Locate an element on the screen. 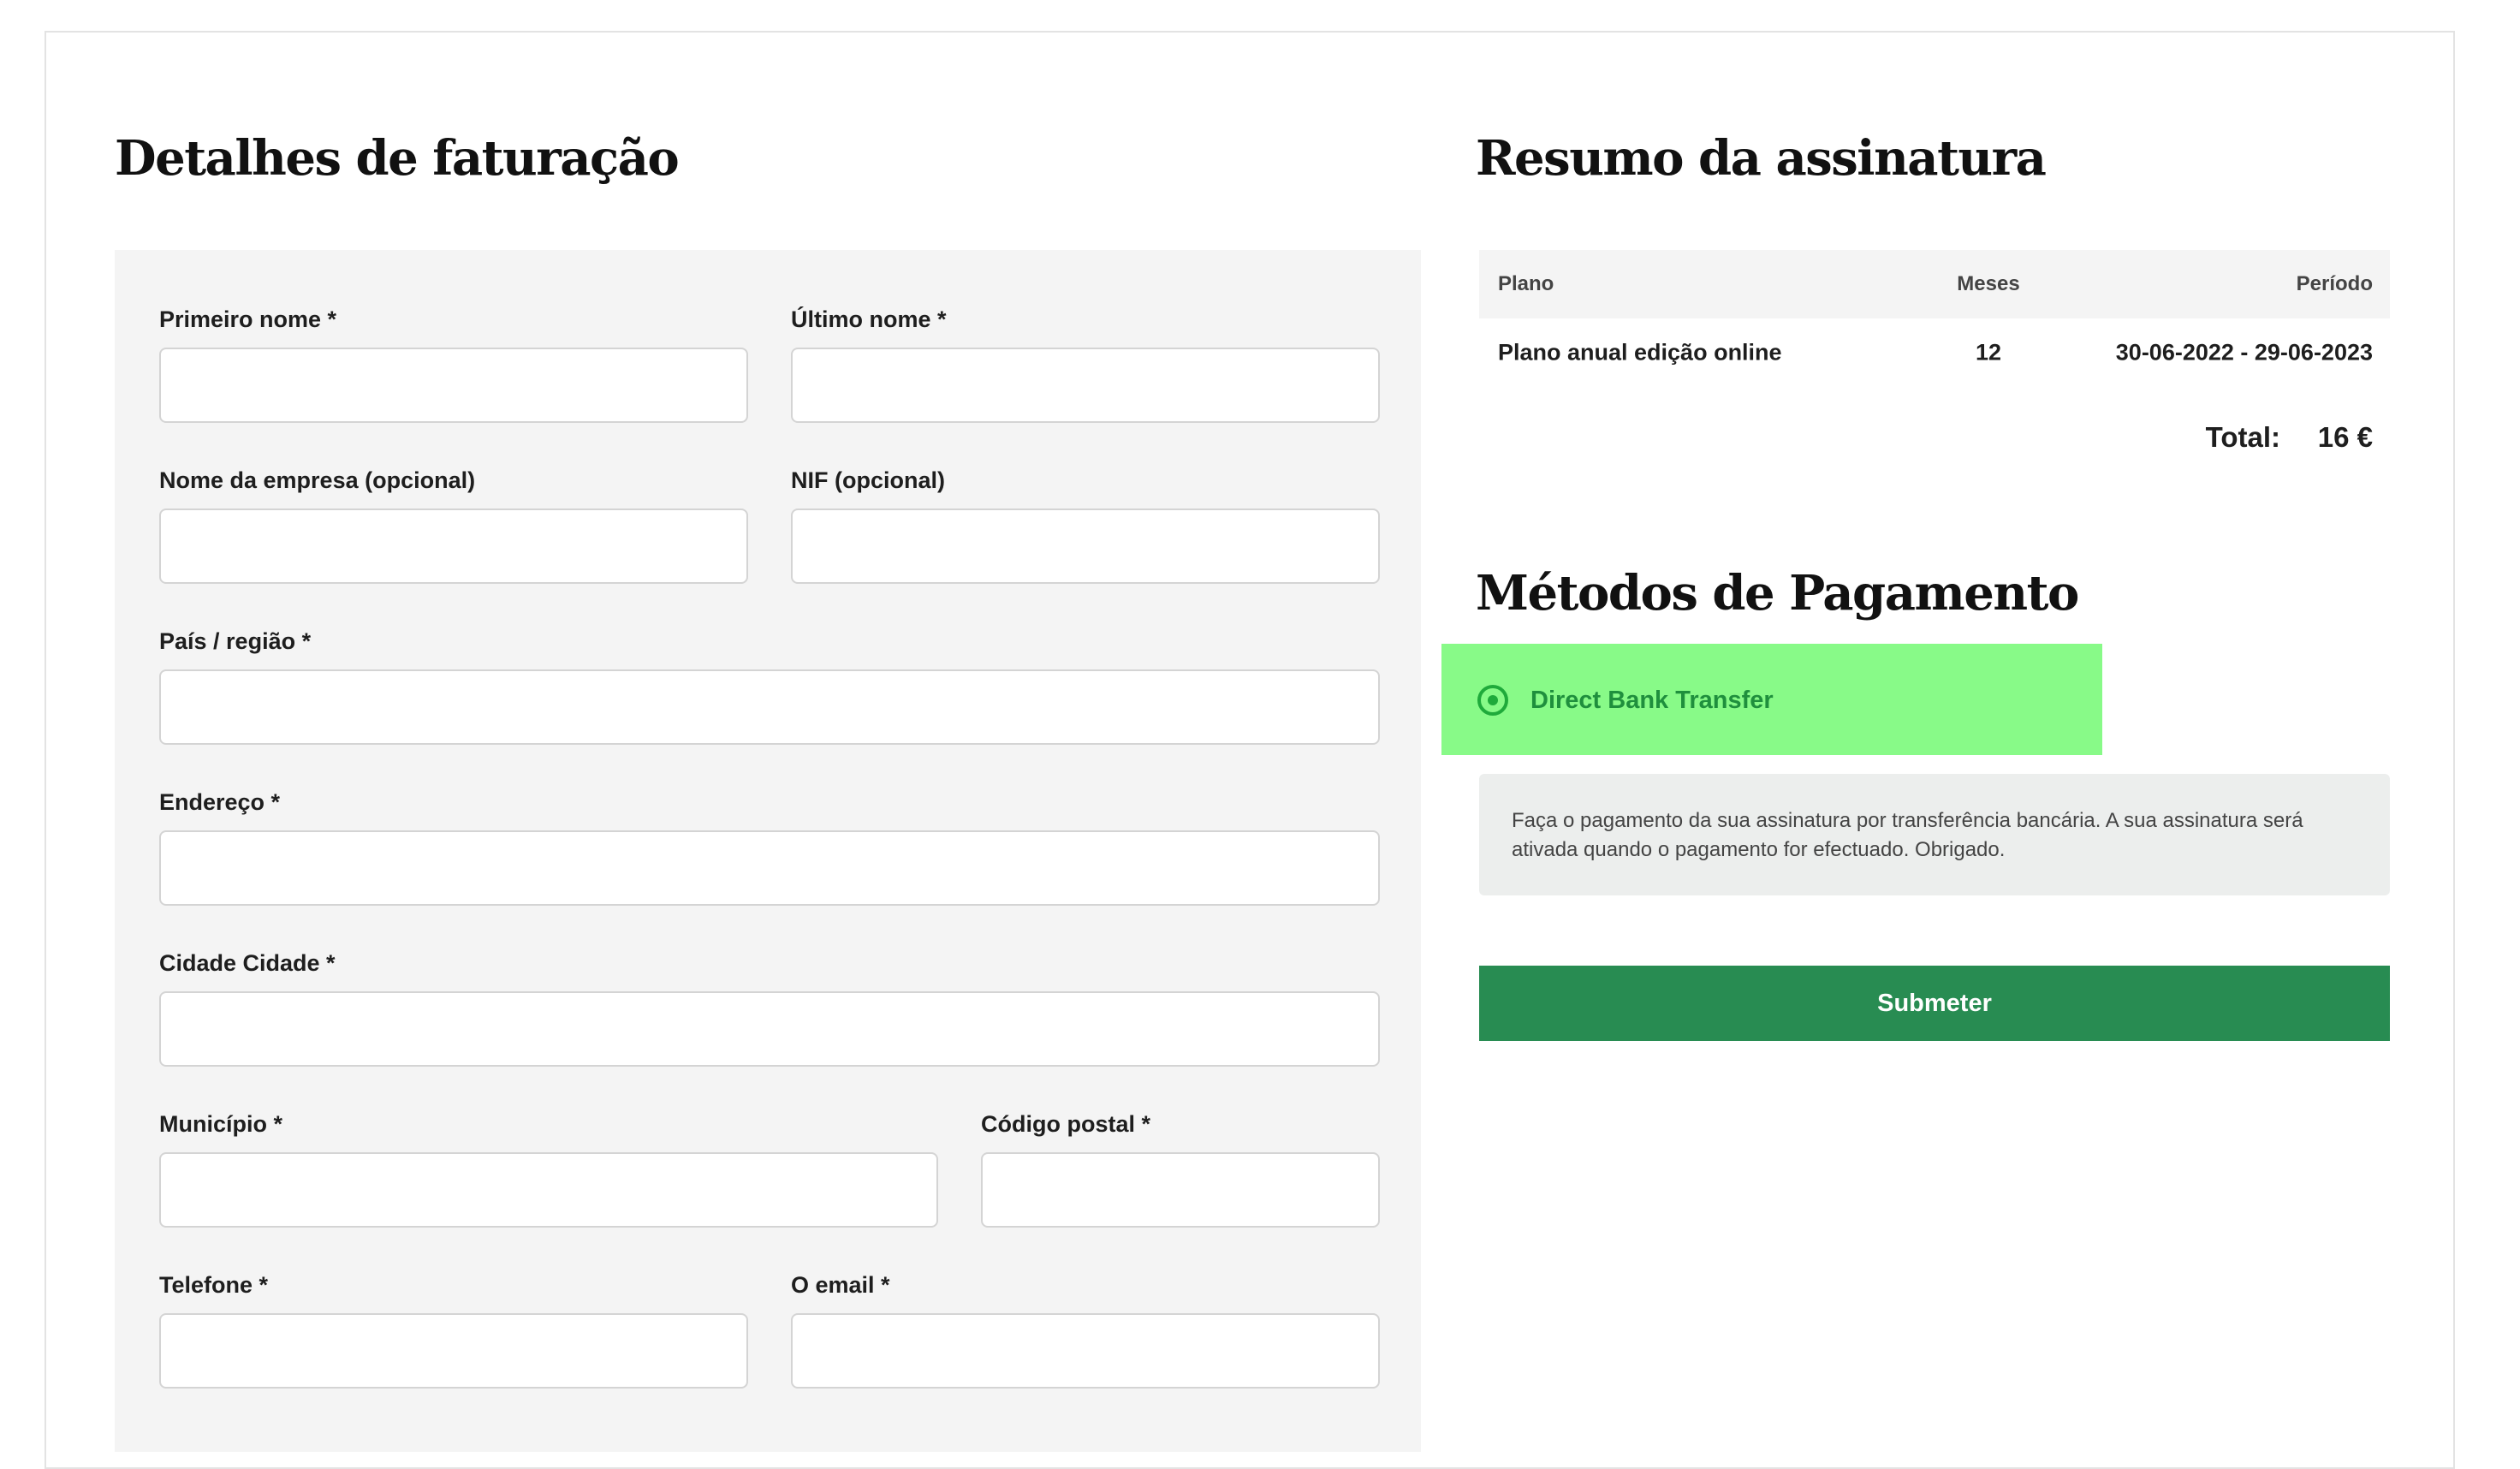 This screenshot has width=2520, height=1469. country-label: País / região * is located at coordinates (235, 641).